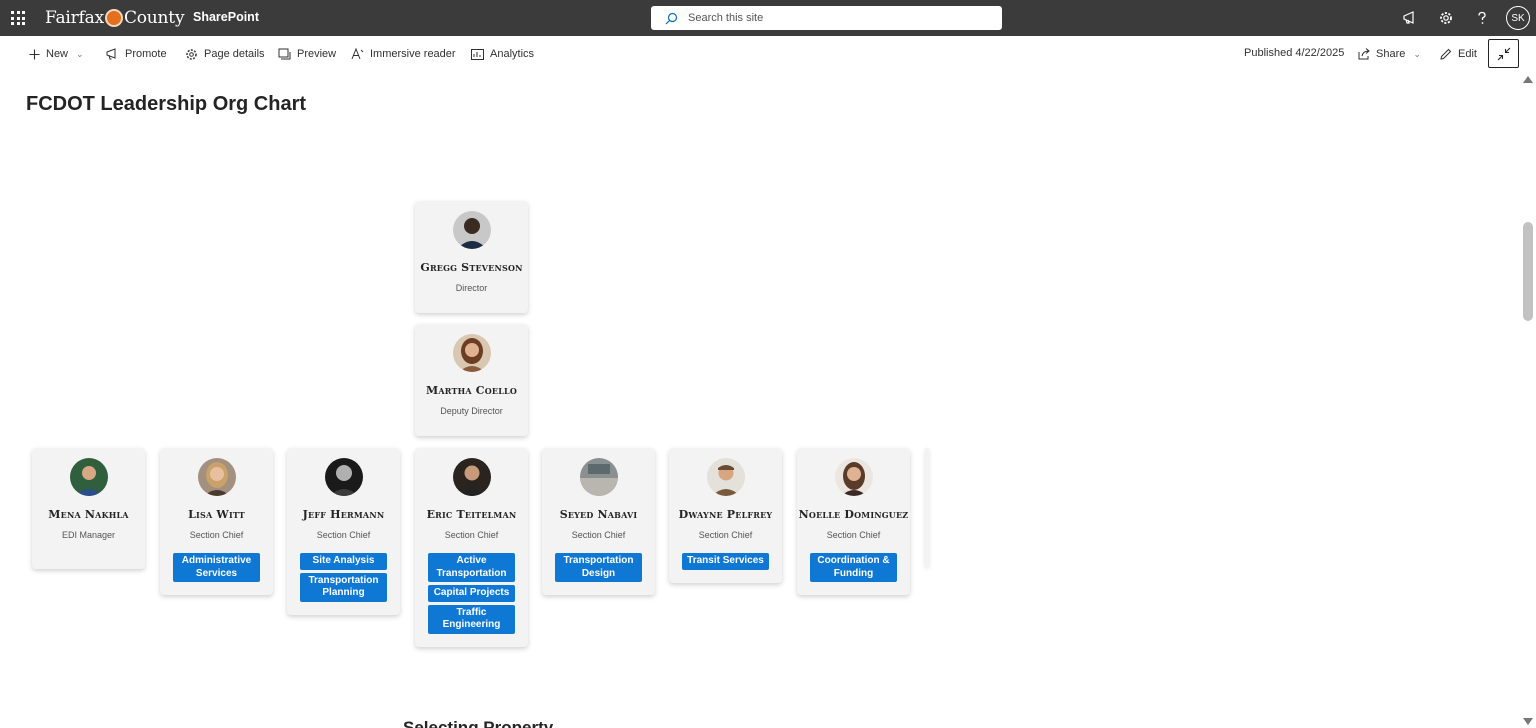 This screenshot has width=1536, height=728. What do you see at coordinates (111, 54) in the screenshot?
I see `promote-icon` at bounding box center [111, 54].